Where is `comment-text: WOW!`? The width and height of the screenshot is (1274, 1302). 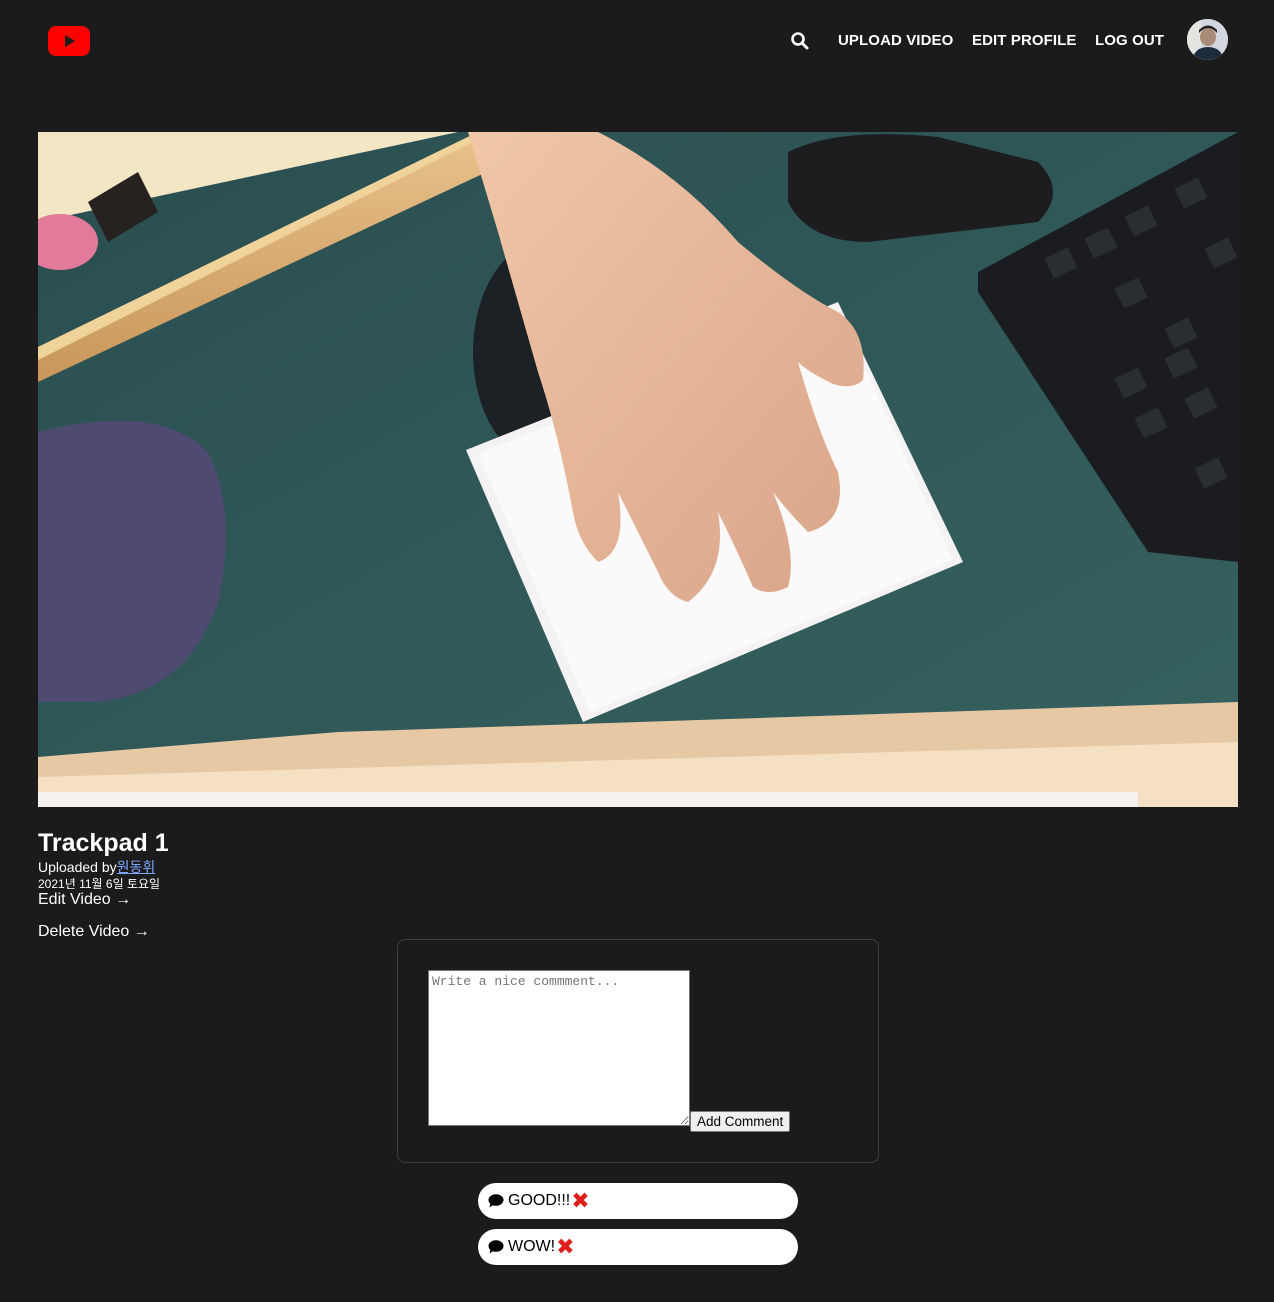 comment-text: WOW! is located at coordinates (532, 1246).